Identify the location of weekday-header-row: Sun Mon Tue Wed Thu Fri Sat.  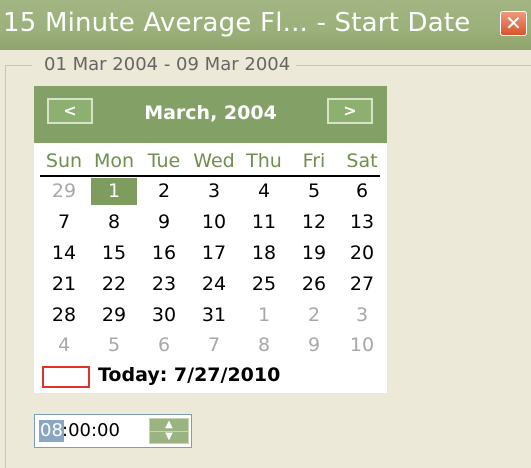
(210, 162).